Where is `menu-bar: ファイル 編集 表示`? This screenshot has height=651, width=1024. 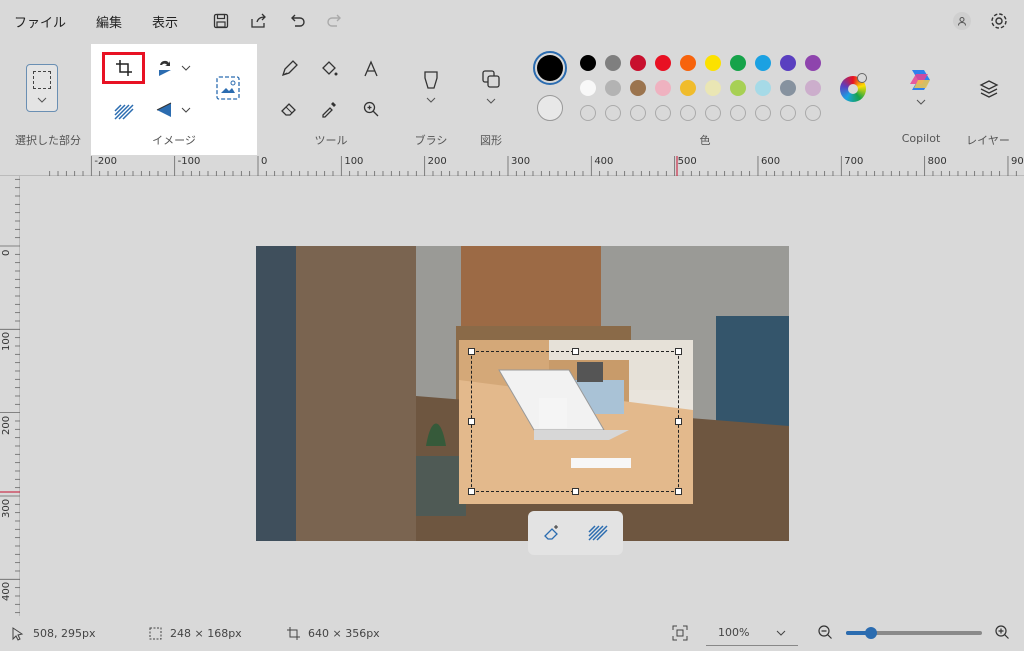
menu-bar: ファイル 編集 表示 is located at coordinates (512, 21).